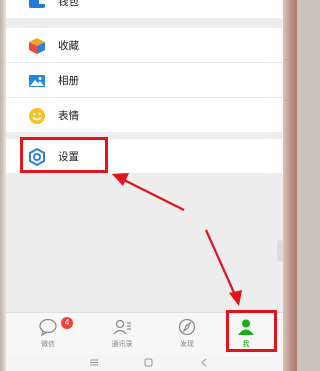  I want to click on arrow-line-to-me, so click(220, 262).